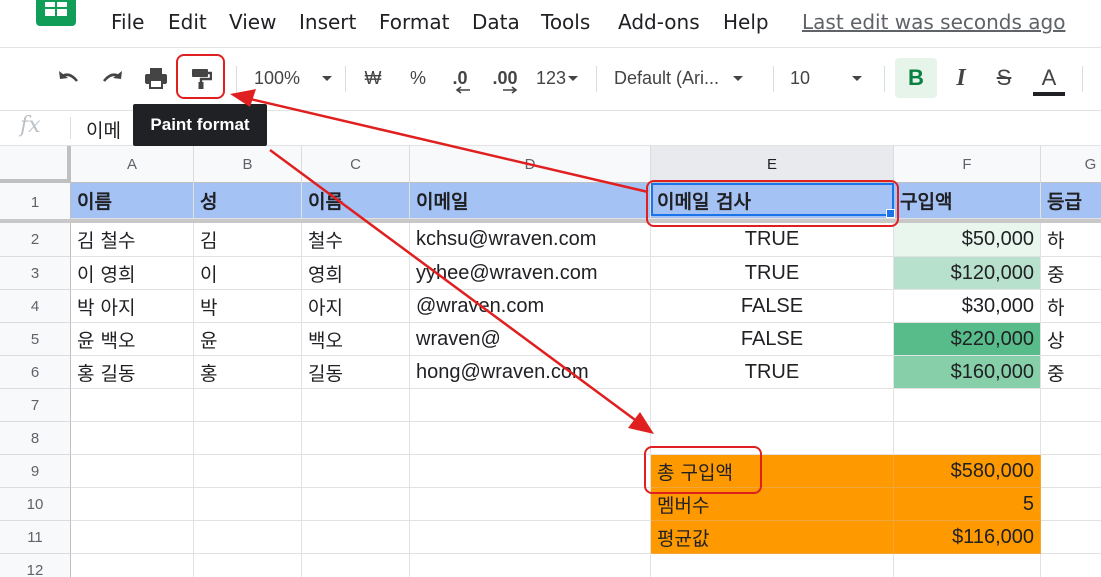 The width and height of the screenshot is (1101, 577). What do you see at coordinates (565, 22) in the screenshot?
I see `menu-tools: Tools` at bounding box center [565, 22].